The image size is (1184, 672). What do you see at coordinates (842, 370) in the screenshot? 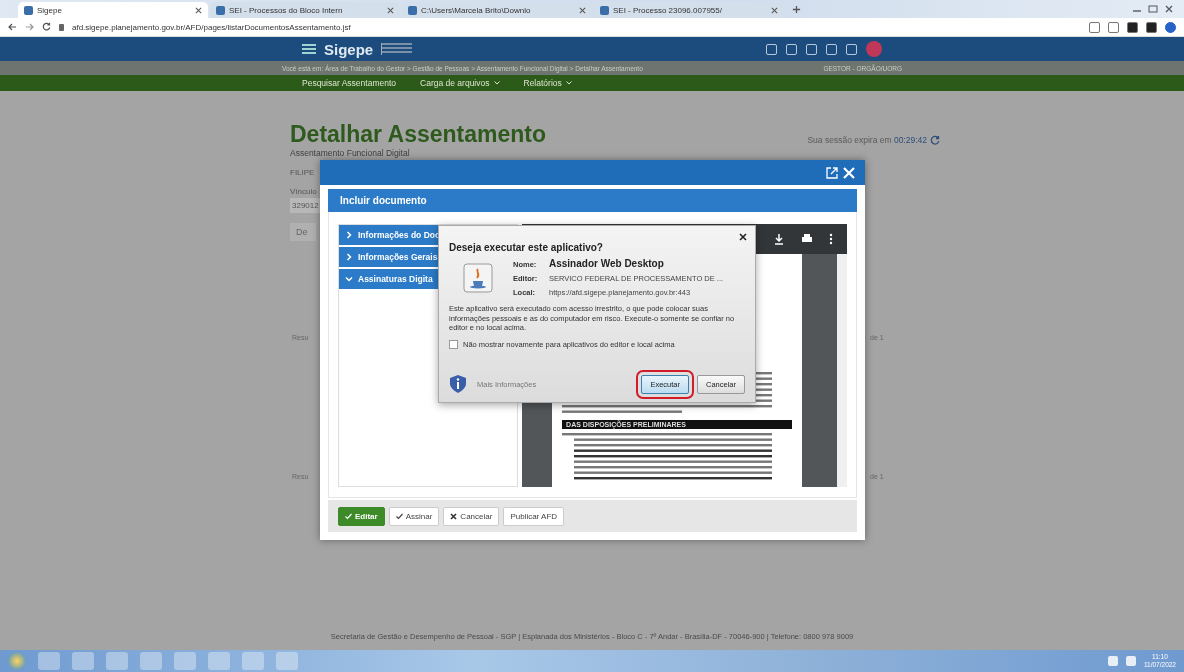
I see `scrollbar` at bounding box center [842, 370].